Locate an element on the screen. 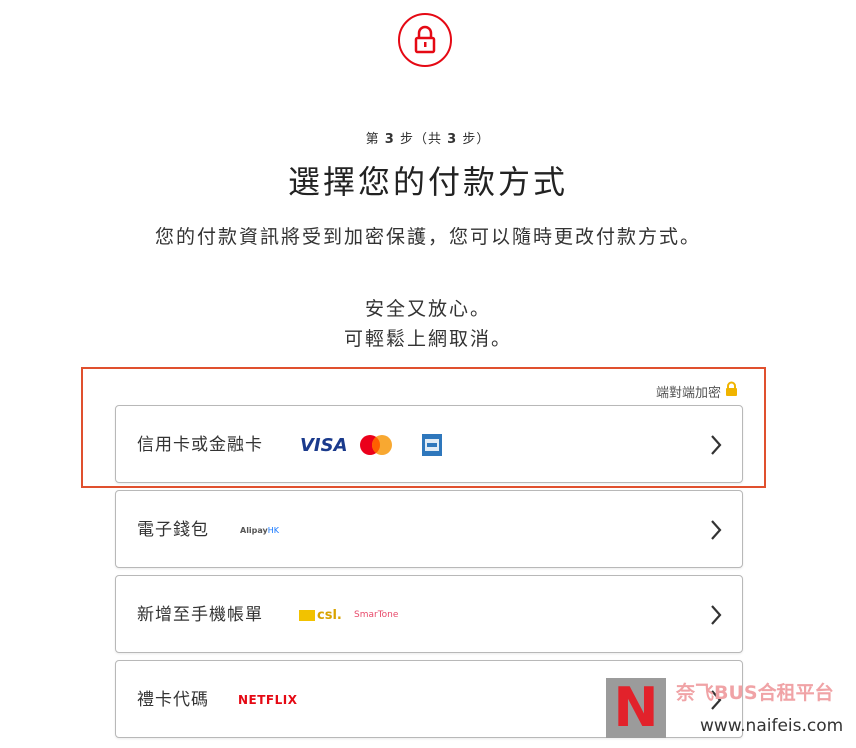 The image size is (856, 748). option-label: 信用卡或金融卡 is located at coordinates (200, 445).